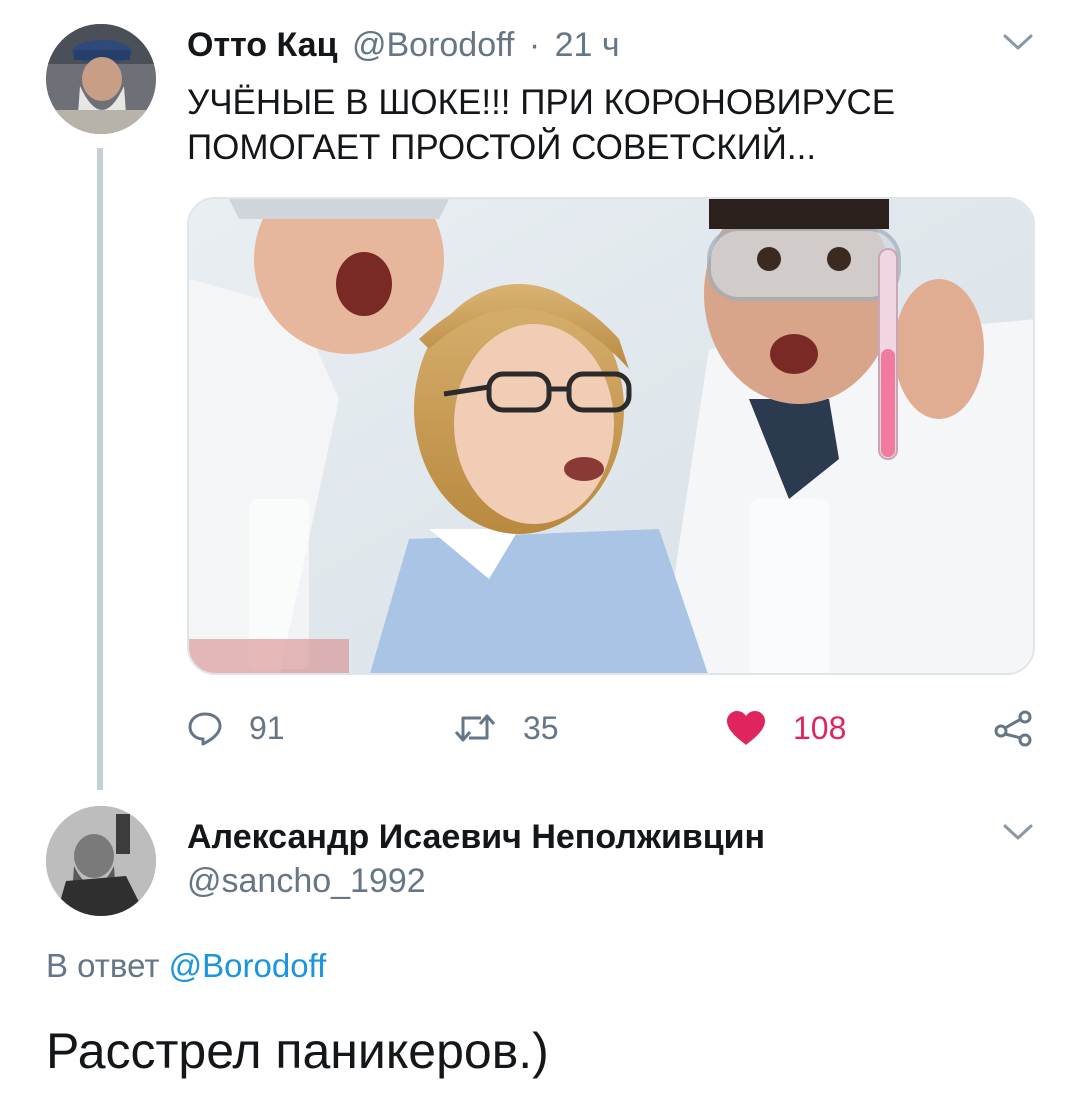 The image size is (1080, 1118). What do you see at coordinates (785, 728) in the screenshot?
I see `like-action: 108` at bounding box center [785, 728].